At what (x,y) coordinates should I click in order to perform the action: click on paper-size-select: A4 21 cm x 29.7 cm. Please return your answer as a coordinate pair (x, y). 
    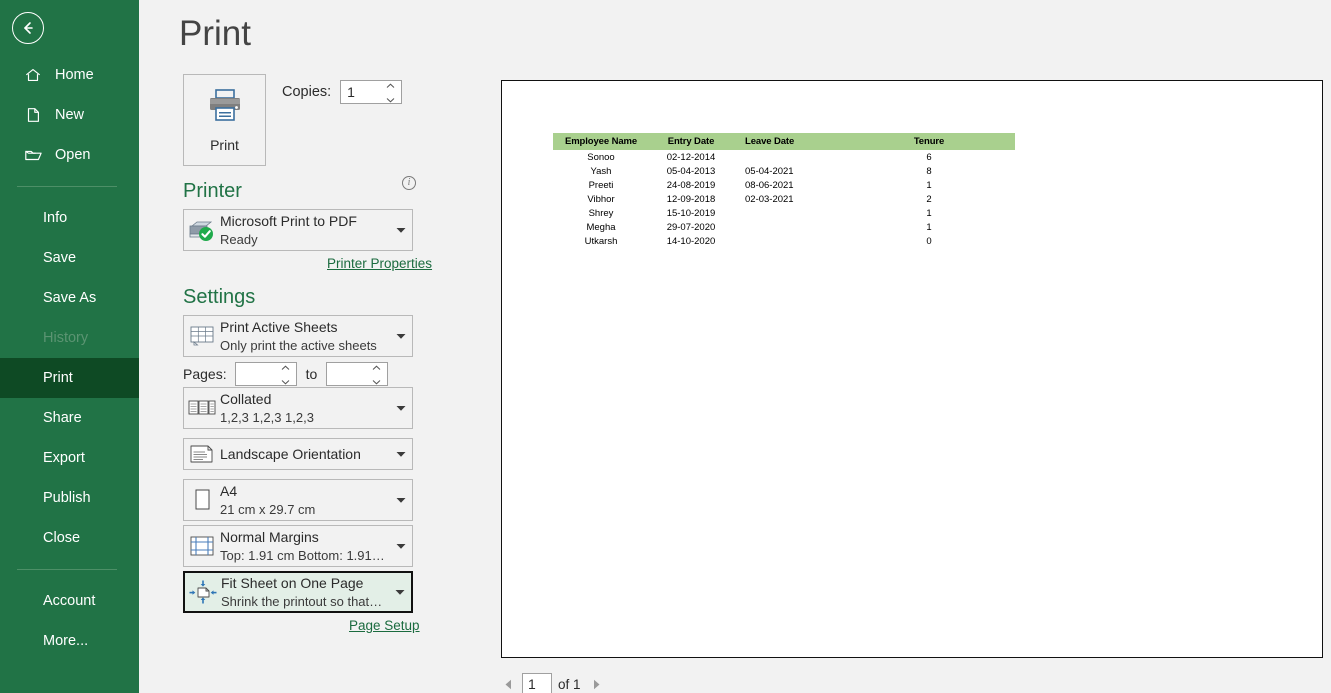
    Looking at the image, I should click on (298, 500).